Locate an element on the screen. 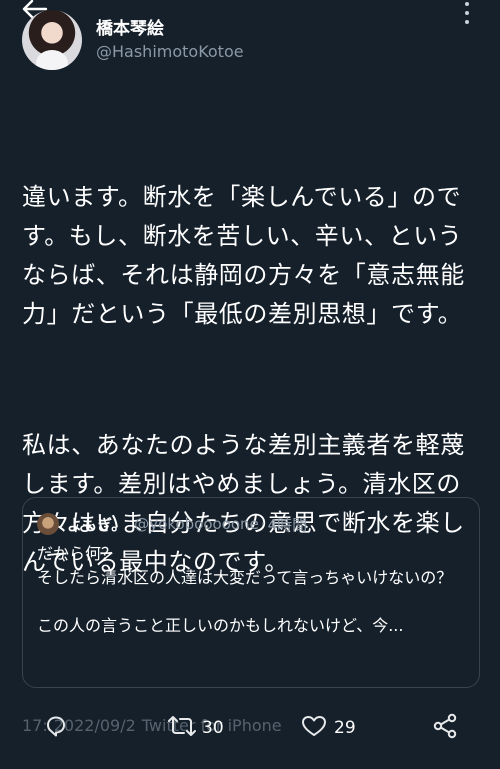 Image resolution: width=500 pixels, height=769 pixels. author-names: 橋本琴絵 @HashimotoKotoe is located at coordinates (170, 40).